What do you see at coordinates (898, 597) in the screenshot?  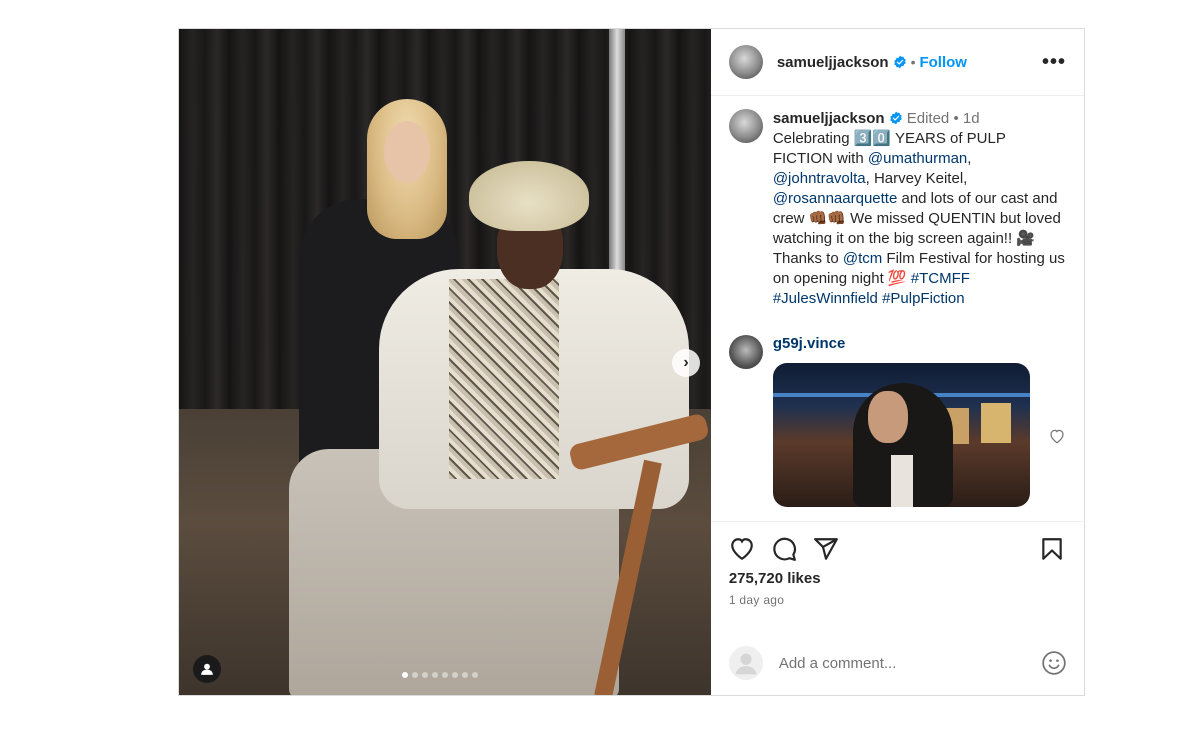 I see `post-time-ago: 1 day ago` at bounding box center [898, 597].